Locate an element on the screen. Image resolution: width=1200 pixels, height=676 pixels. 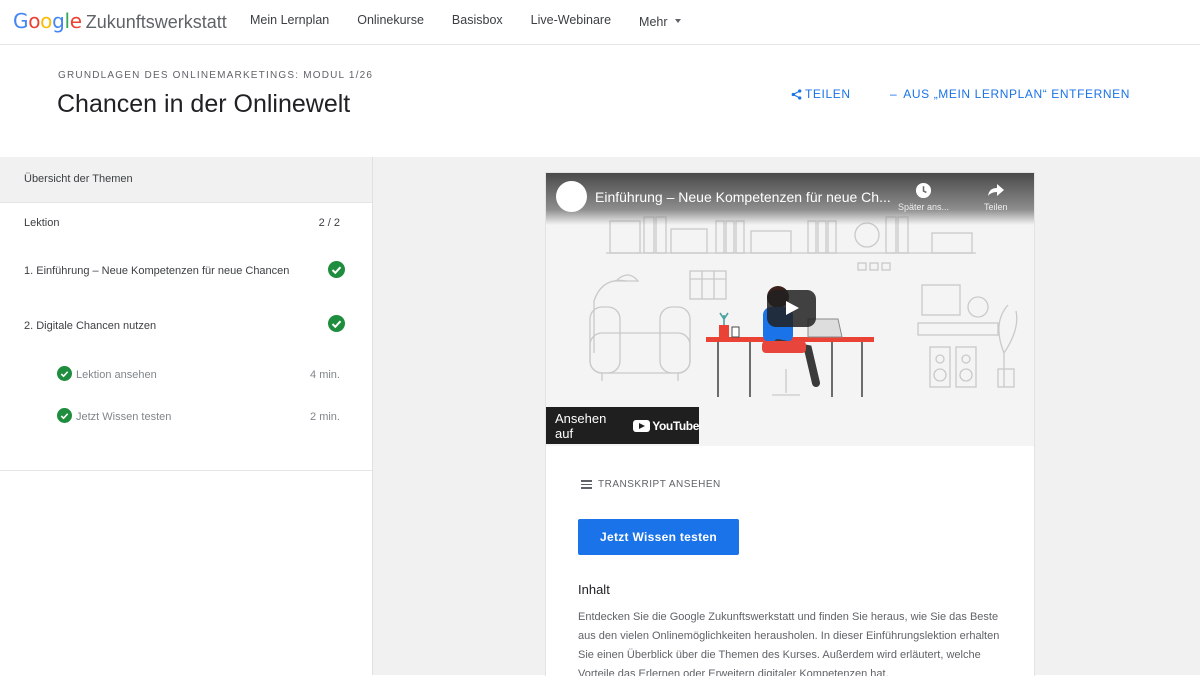
clock-icon is located at coordinates (923, 190).